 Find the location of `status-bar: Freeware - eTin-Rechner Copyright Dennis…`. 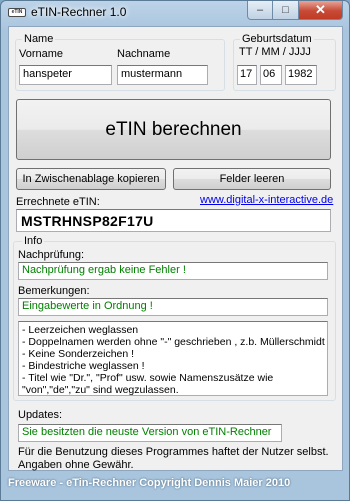

status-bar: Freeware - eTin-Rechner Copyright Dennis… is located at coordinates (175, 484).